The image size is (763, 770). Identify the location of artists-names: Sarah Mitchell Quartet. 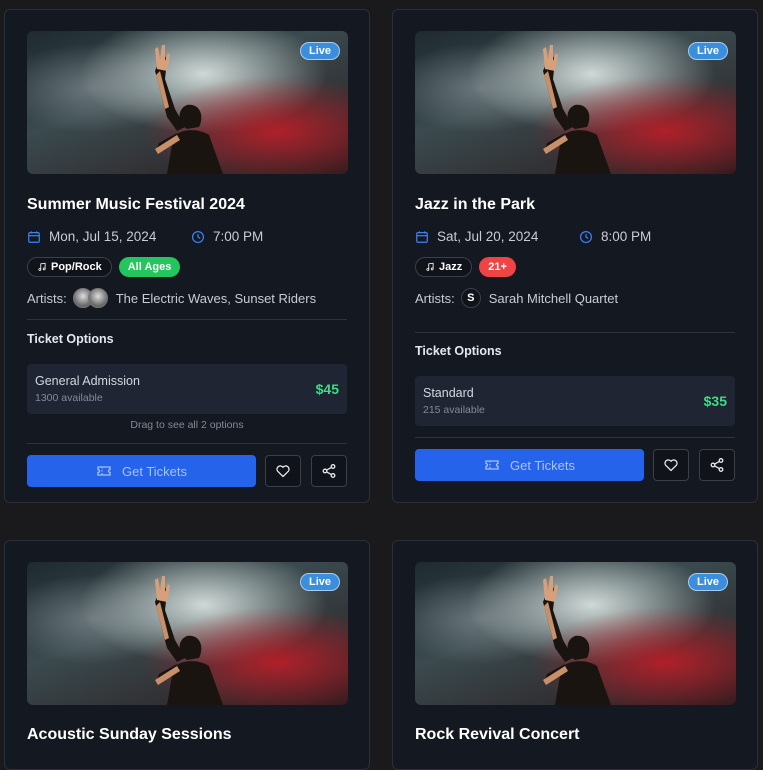
(553, 298).